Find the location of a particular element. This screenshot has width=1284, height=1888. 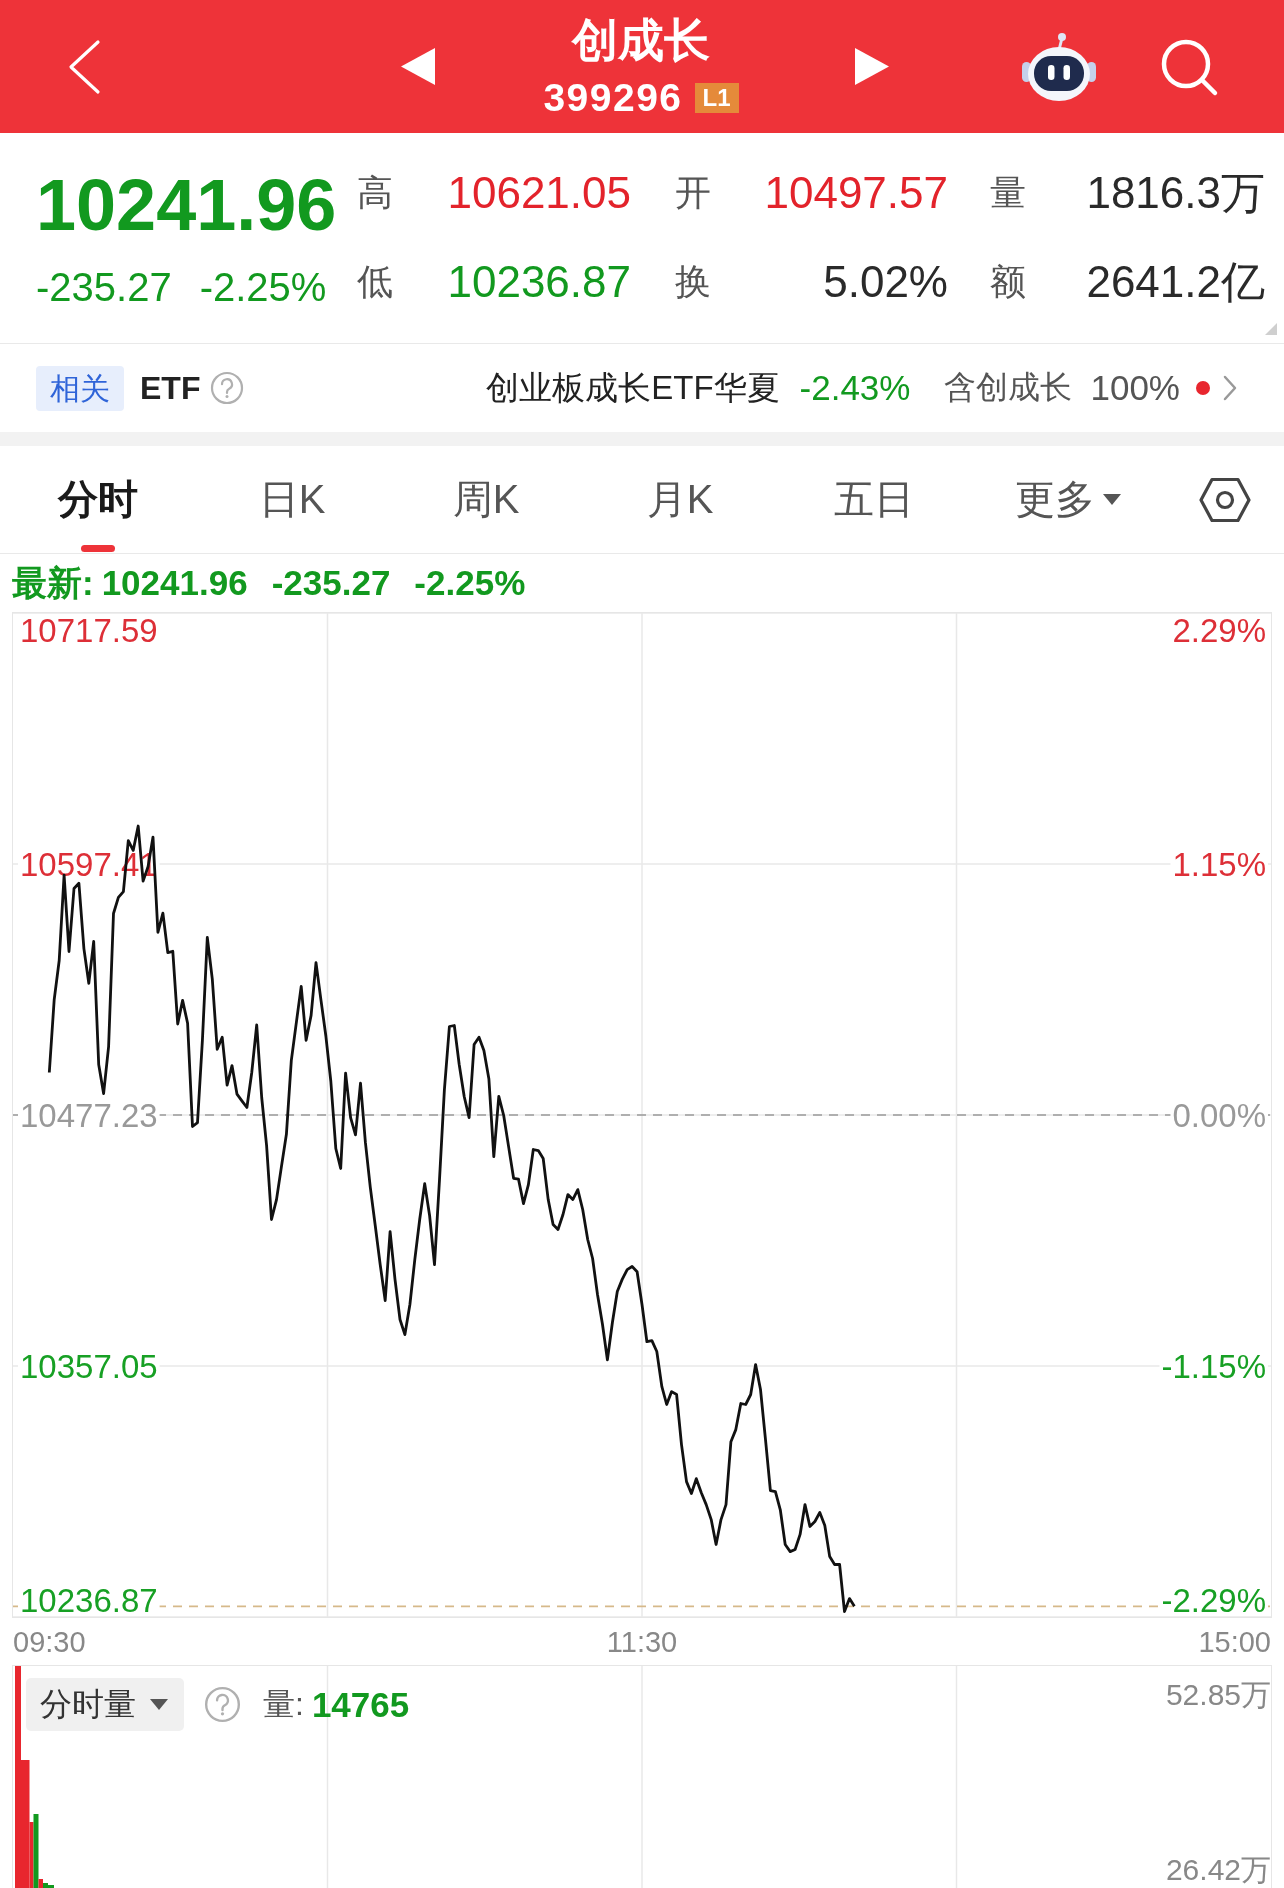

stat-label: 额 is located at coordinates (1008, 281).